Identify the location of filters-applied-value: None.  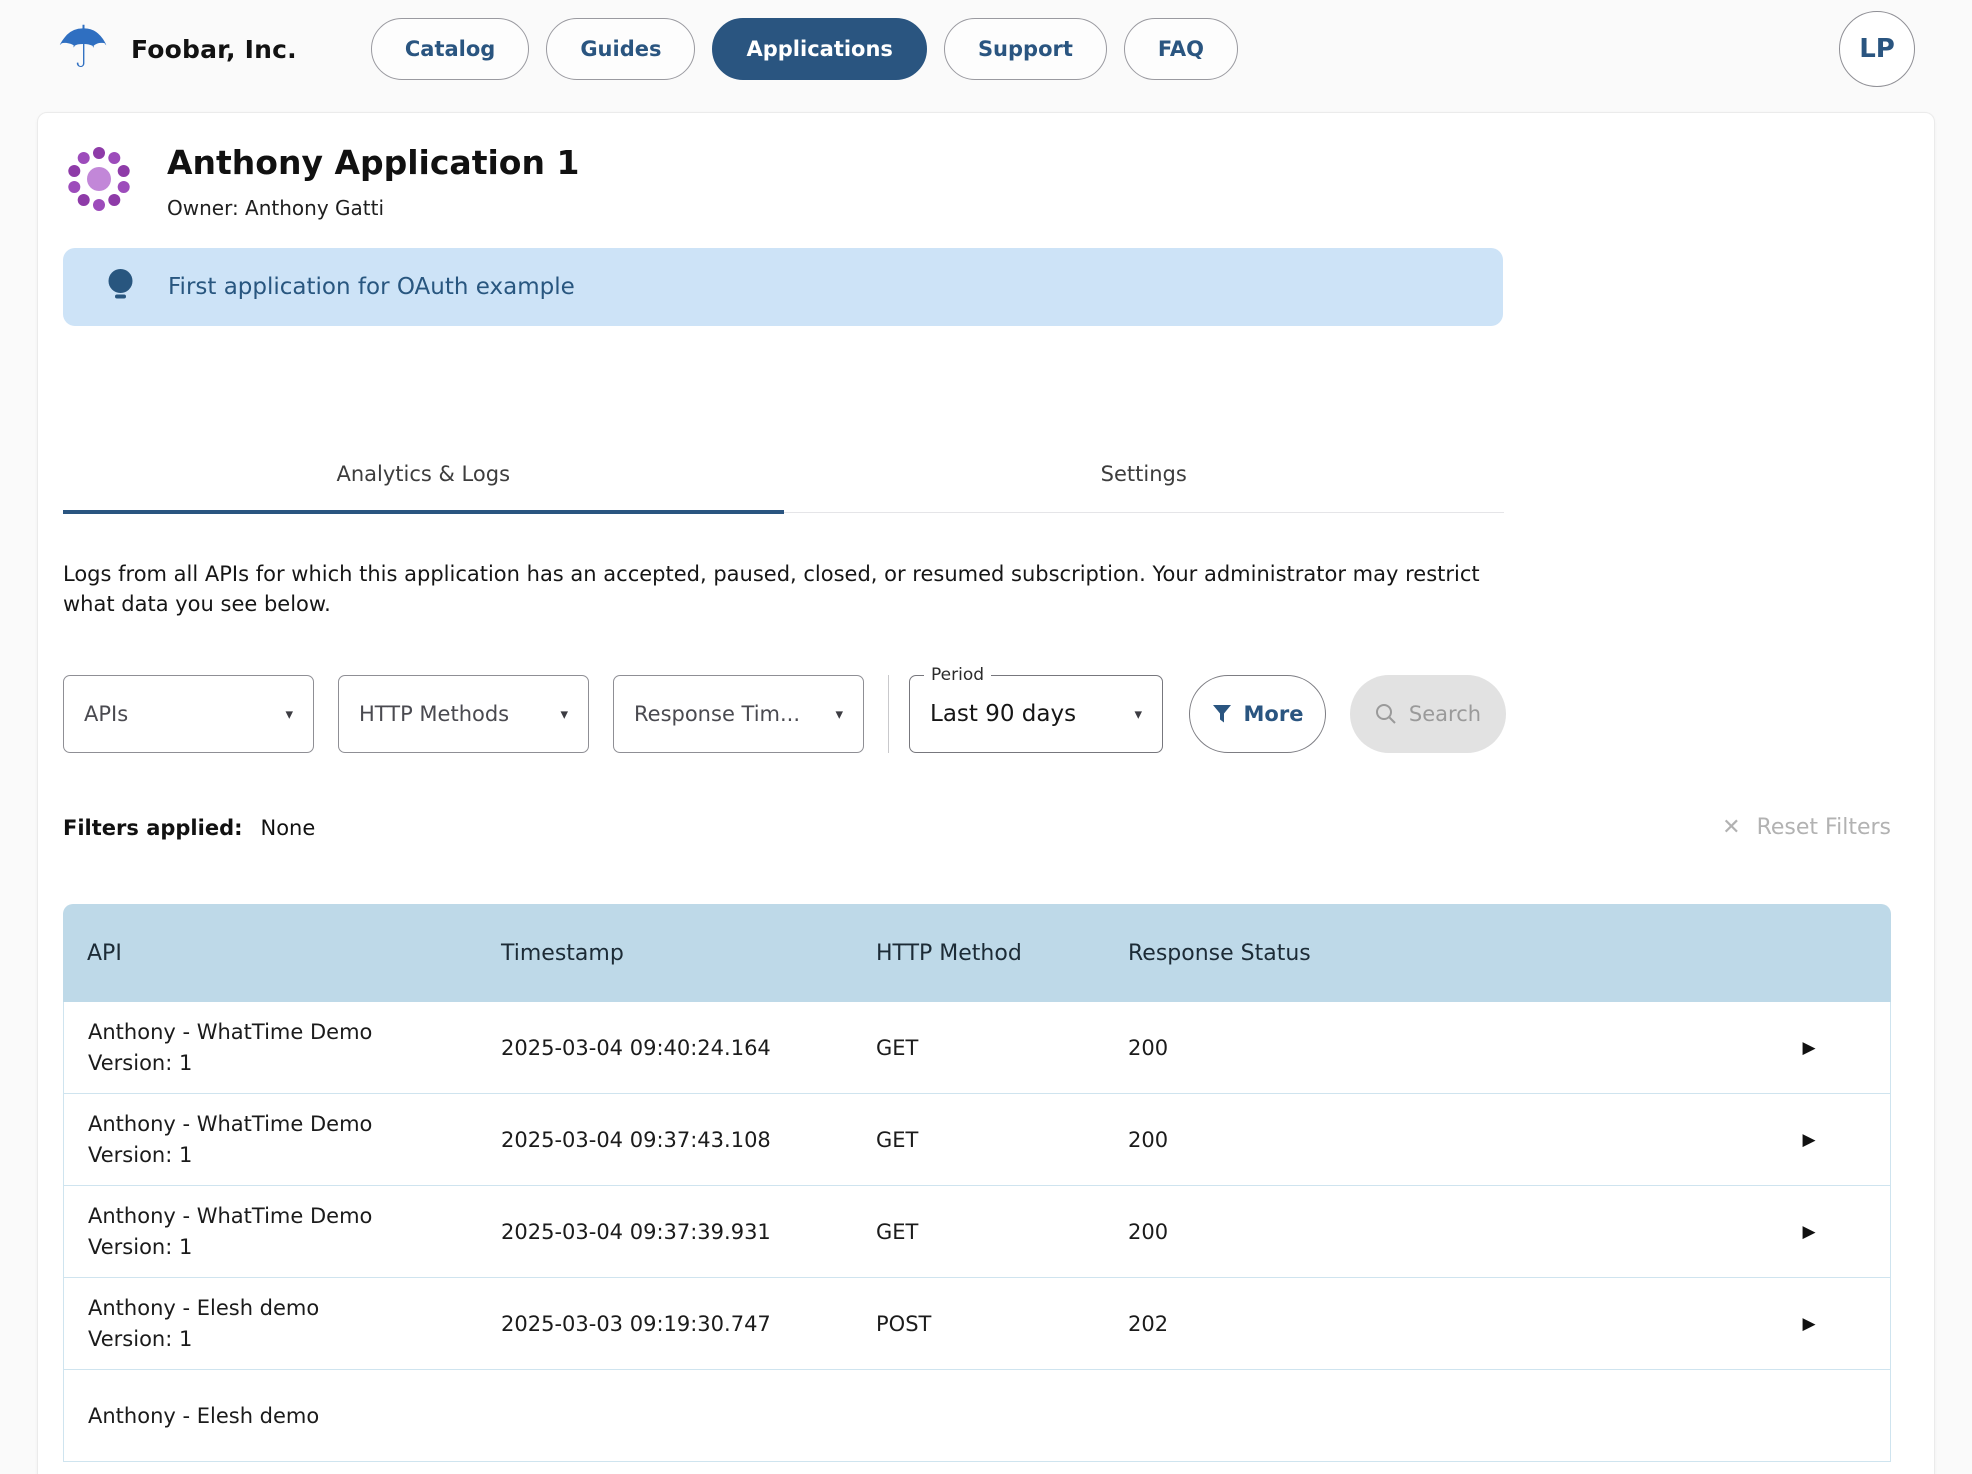
(288, 827).